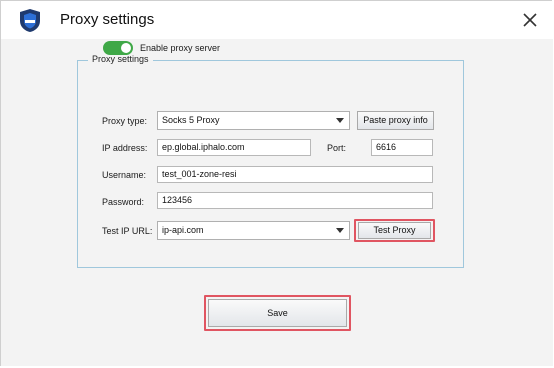 This screenshot has width=554, height=368. What do you see at coordinates (125, 148) in the screenshot?
I see `ip-address-label: IP address:` at bounding box center [125, 148].